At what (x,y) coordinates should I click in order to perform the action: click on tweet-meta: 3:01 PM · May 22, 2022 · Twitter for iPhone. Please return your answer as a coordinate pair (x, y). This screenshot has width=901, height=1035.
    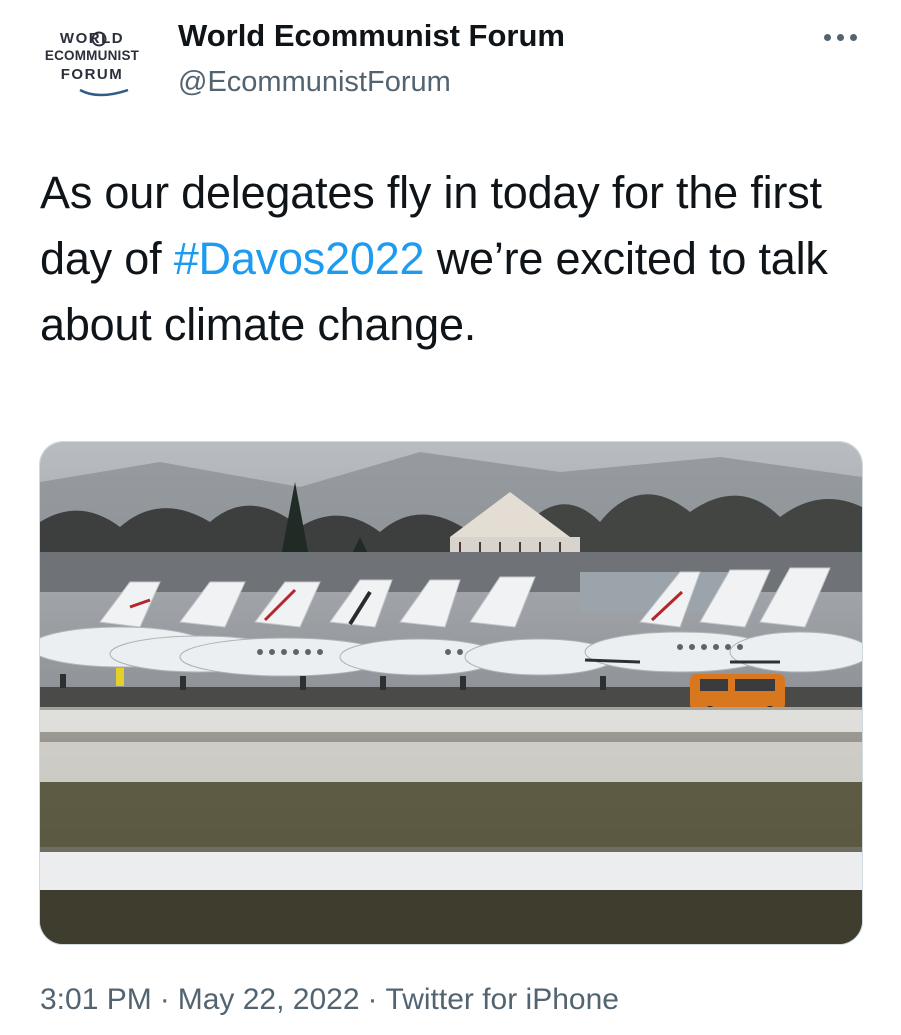
    Looking at the image, I should click on (329, 1000).